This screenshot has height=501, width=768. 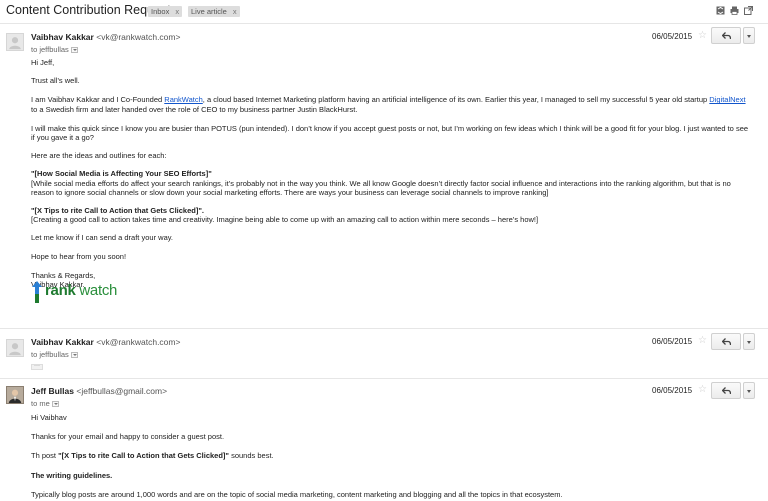 What do you see at coordinates (183, 99) in the screenshot?
I see `rankwatch-link: RankWatch` at bounding box center [183, 99].